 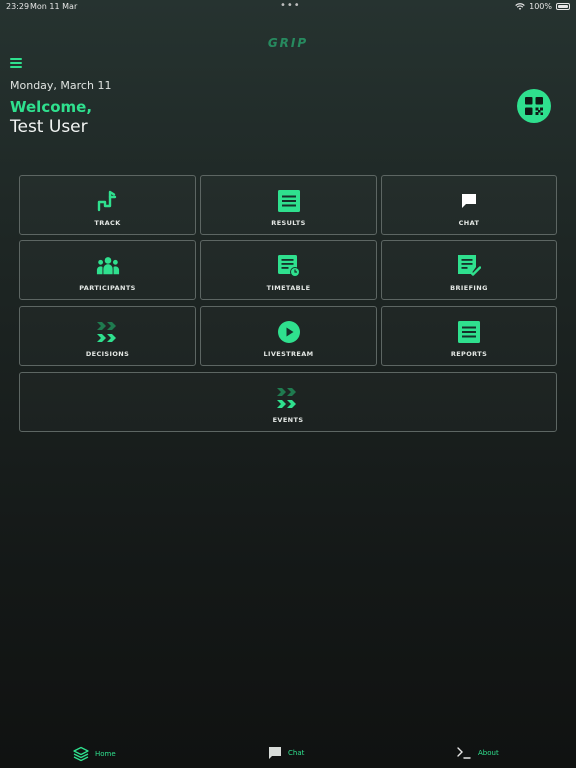 What do you see at coordinates (296, 753) in the screenshot?
I see `tab-chat-label: Chat` at bounding box center [296, 753].